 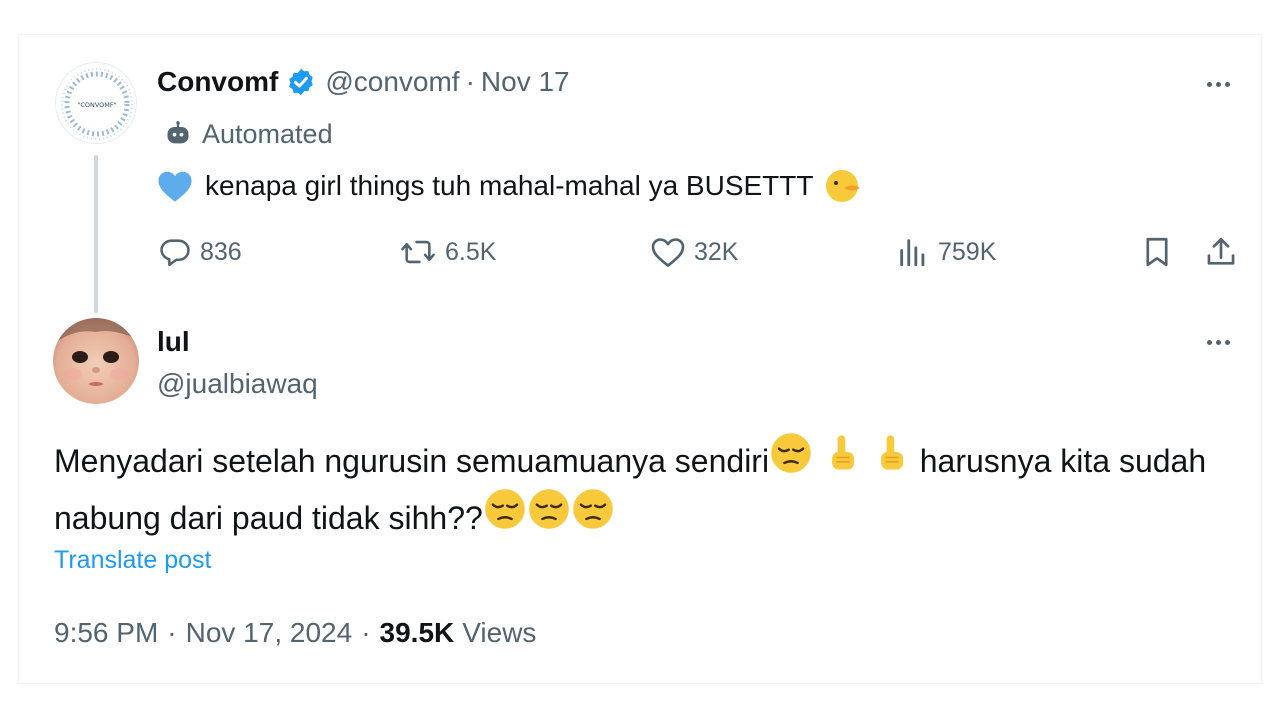 I want to click on reply-display-name: lul, so click(x=173, y=342).